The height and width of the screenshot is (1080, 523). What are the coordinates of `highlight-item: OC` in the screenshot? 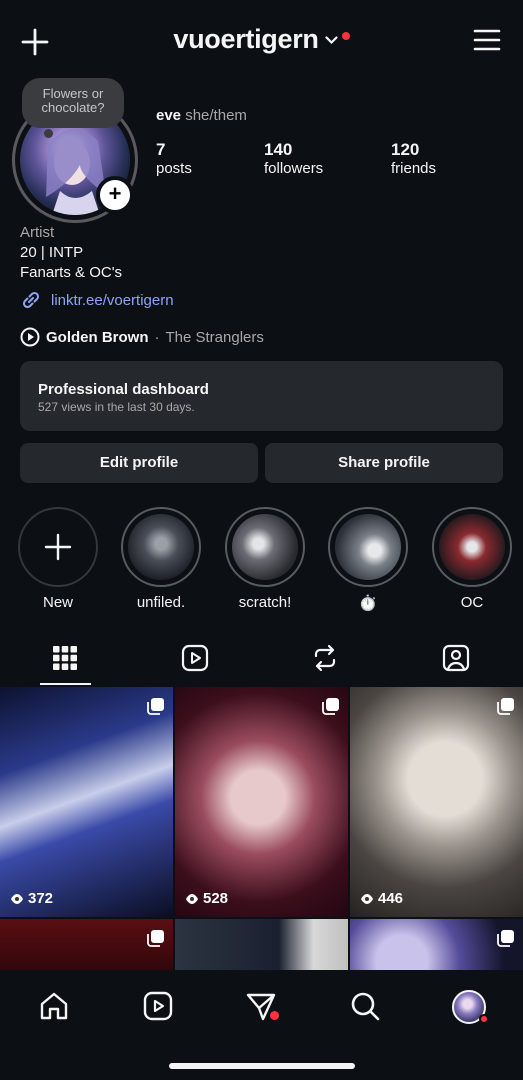 It's located at (472, 559).